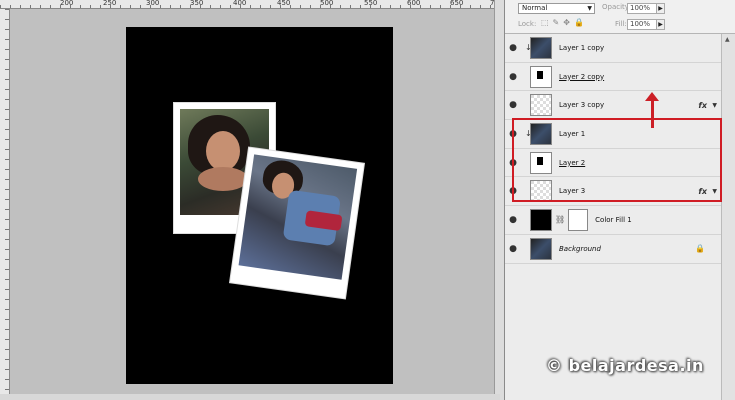 The width and height of the screenshot is (735, 400). What do you see at coordinates (527, 24) in the screenshot?
I see `lock-label: Lock:` at bounding box center [527, 24].